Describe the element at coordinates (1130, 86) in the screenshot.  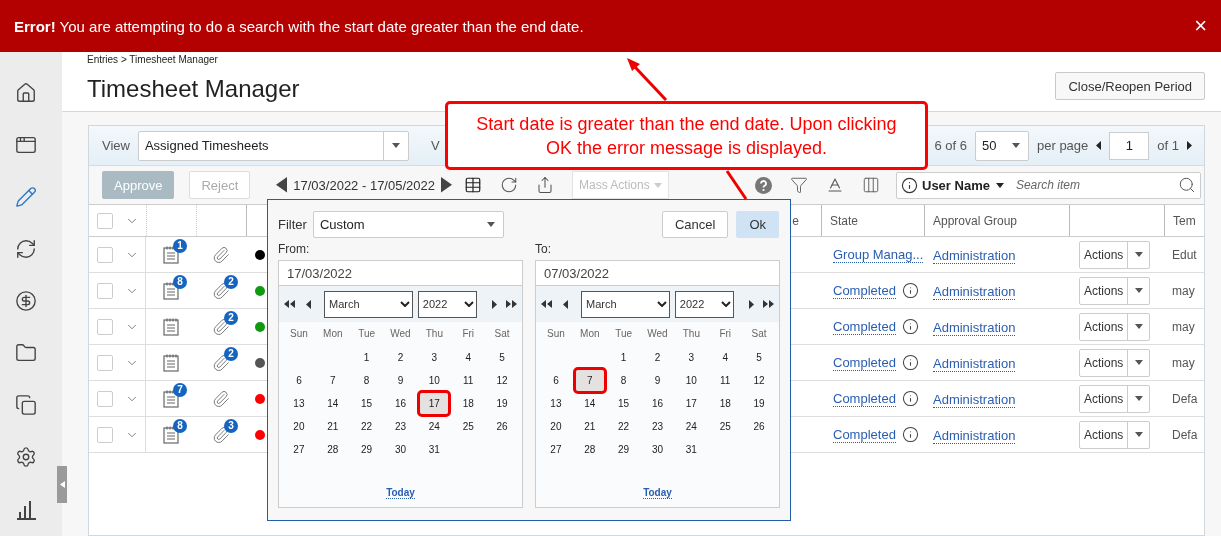
I see `close-reopen-period-button: Close/Reopen Period` at that location.